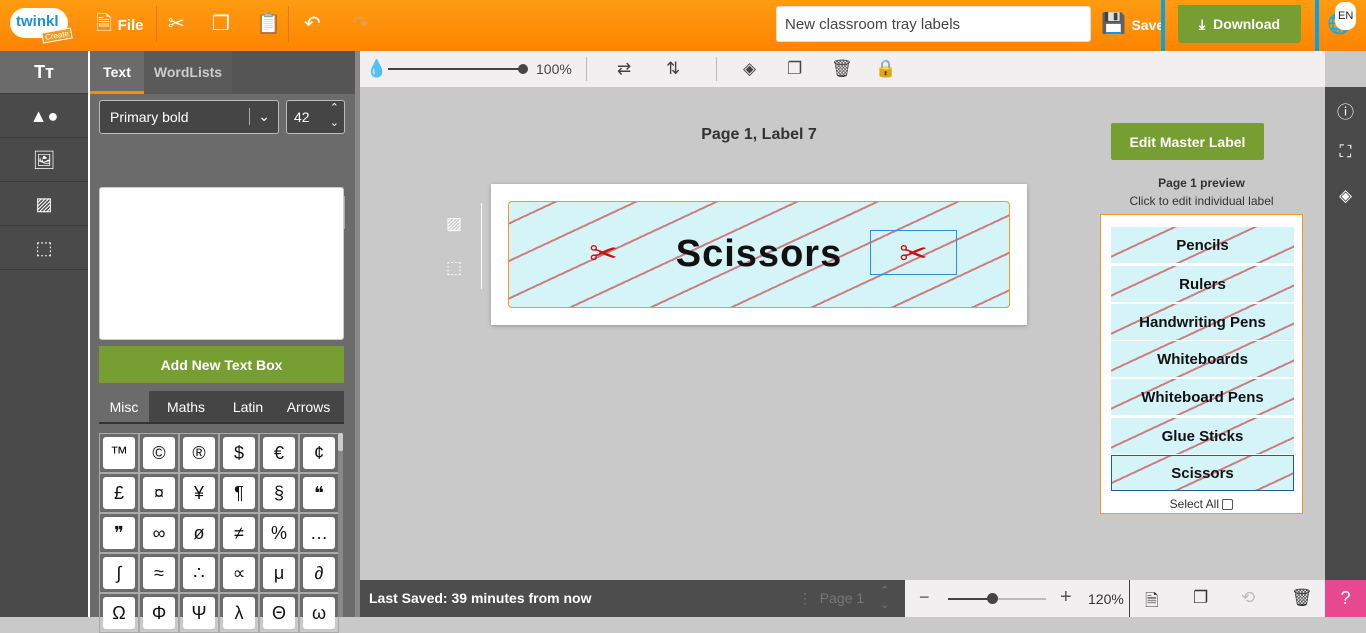  I want to click on symbol-button: €, so click(279, 453).